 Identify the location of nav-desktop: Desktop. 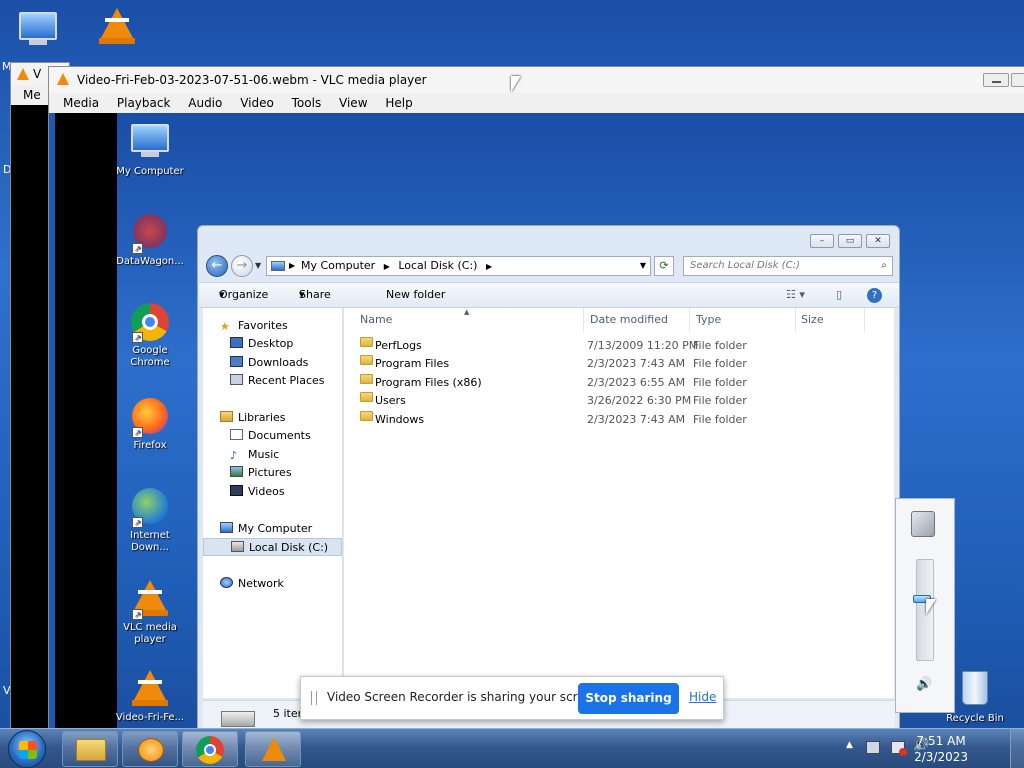
(261, 344).